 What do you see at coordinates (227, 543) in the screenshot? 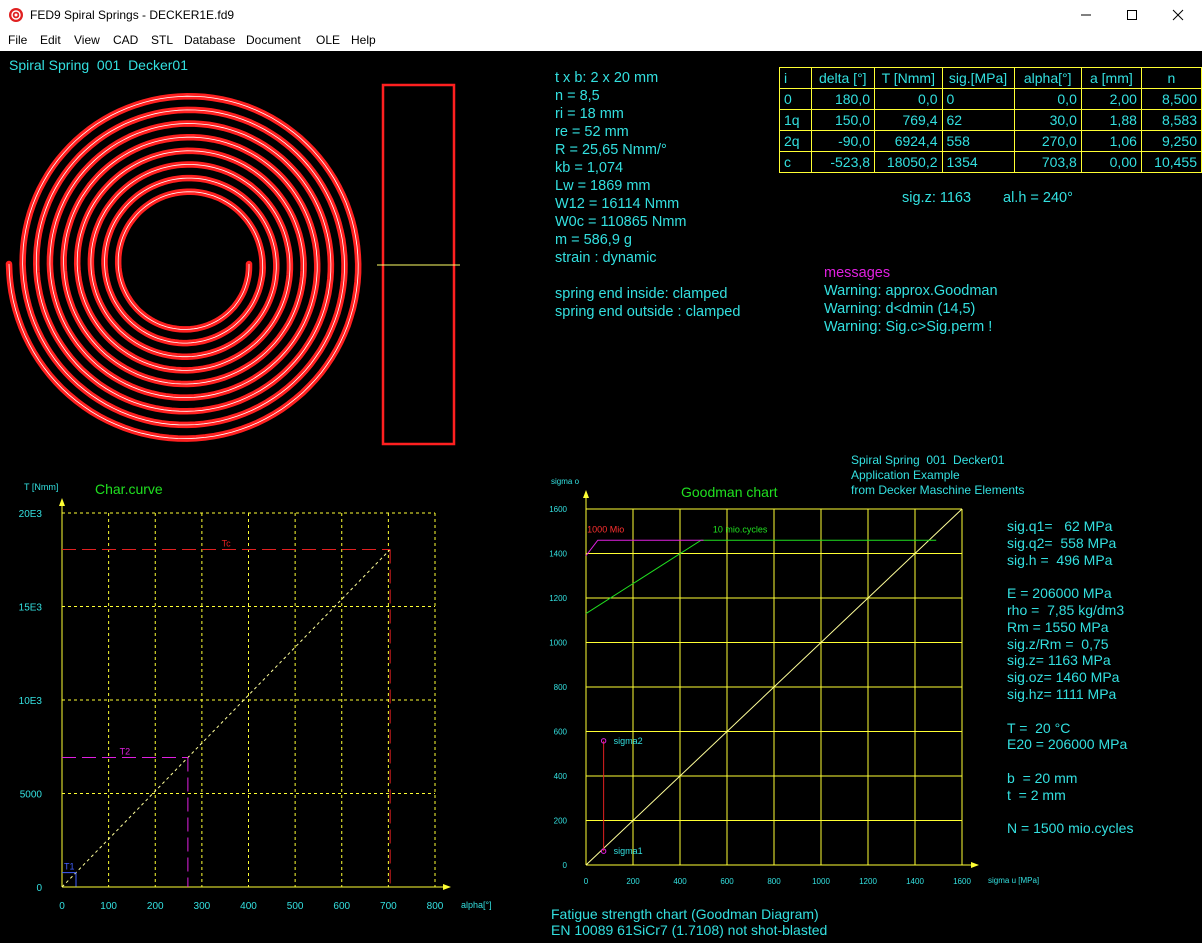
I see `marker-label-Tc: Tc` at bounding box center [227, 543].